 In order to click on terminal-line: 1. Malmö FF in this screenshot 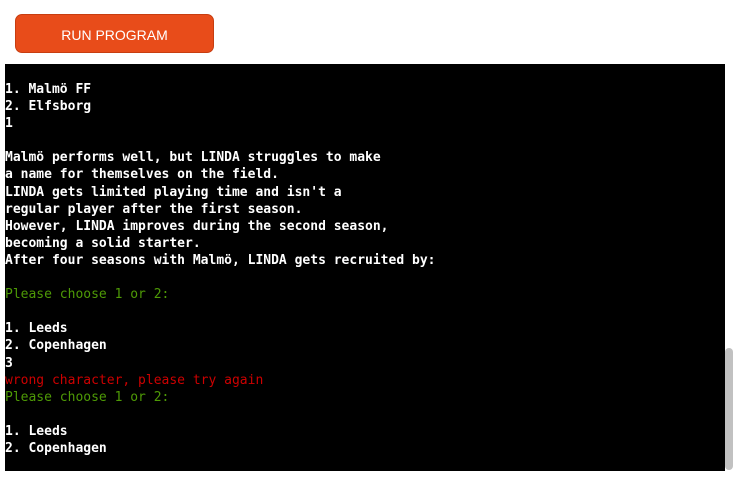, I will do `click(48, 89)`.